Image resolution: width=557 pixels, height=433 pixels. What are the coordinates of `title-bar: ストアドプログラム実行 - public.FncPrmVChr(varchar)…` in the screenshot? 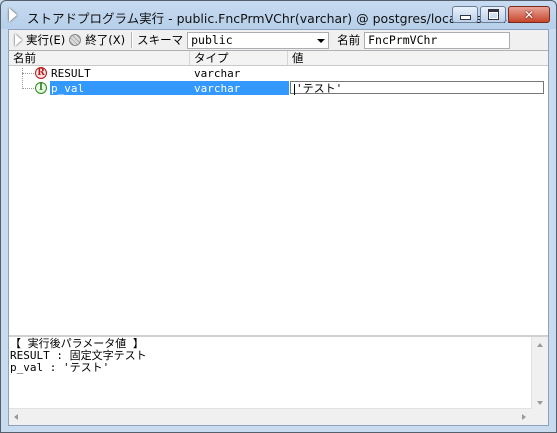 It's located at (278, 15).